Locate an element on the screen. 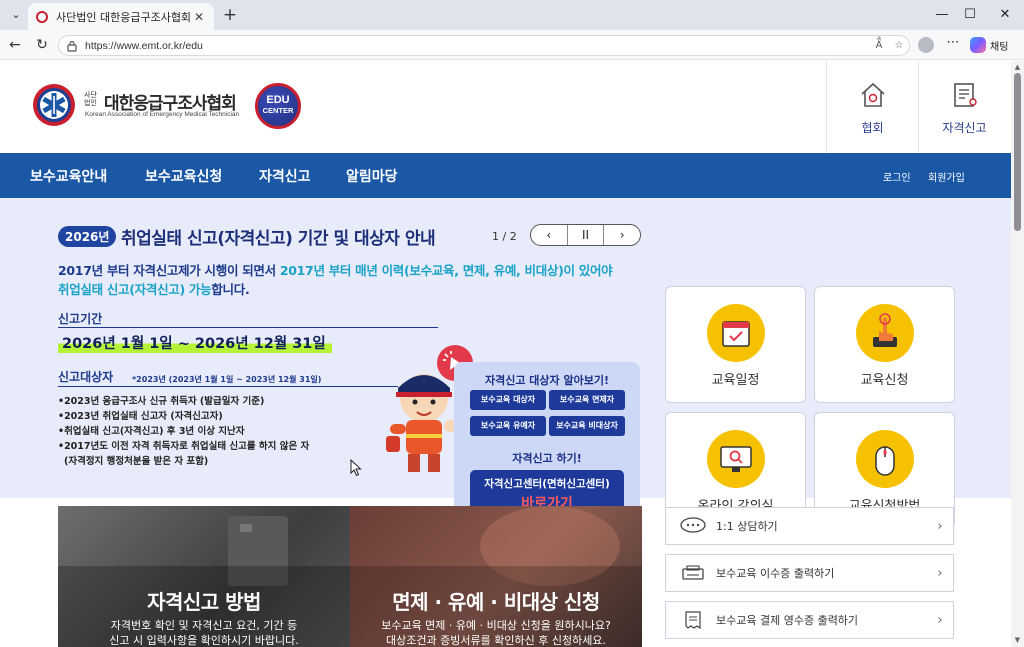 The width and height of the screenshot is (1024, 647). printer-icon is located at coordinates (693, 572).